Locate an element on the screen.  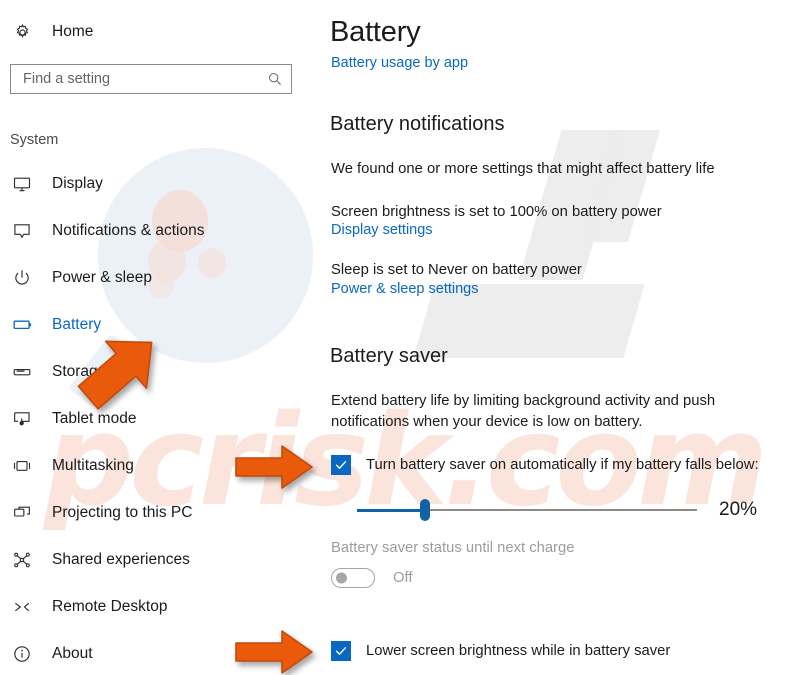
sidebar-item-label: About is located at coordinates (72, 653).